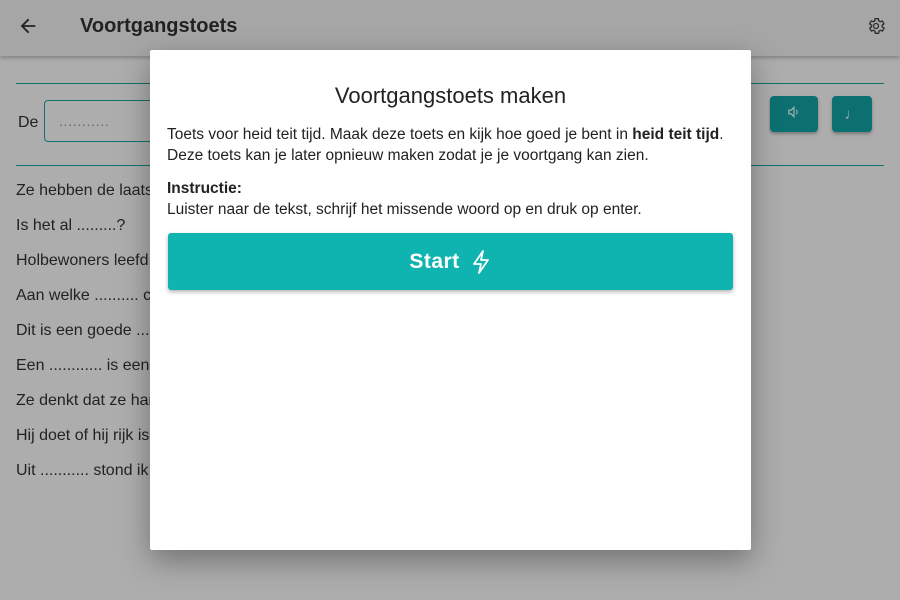 Image resolution: width=900 pixels, height=600 pixels. What do you see at coordinates (204, 188) in the screenshot?
I see `instruction-heading: Instructie:` at bounding box center [204, 188].